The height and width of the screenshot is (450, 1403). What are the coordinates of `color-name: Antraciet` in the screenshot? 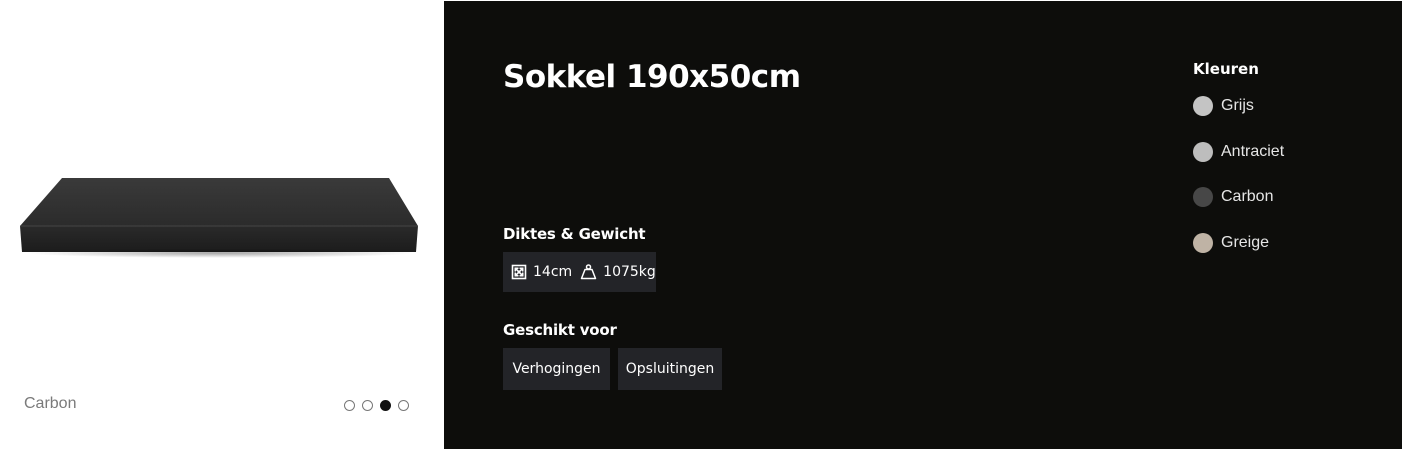 It's located at (1253, 151).